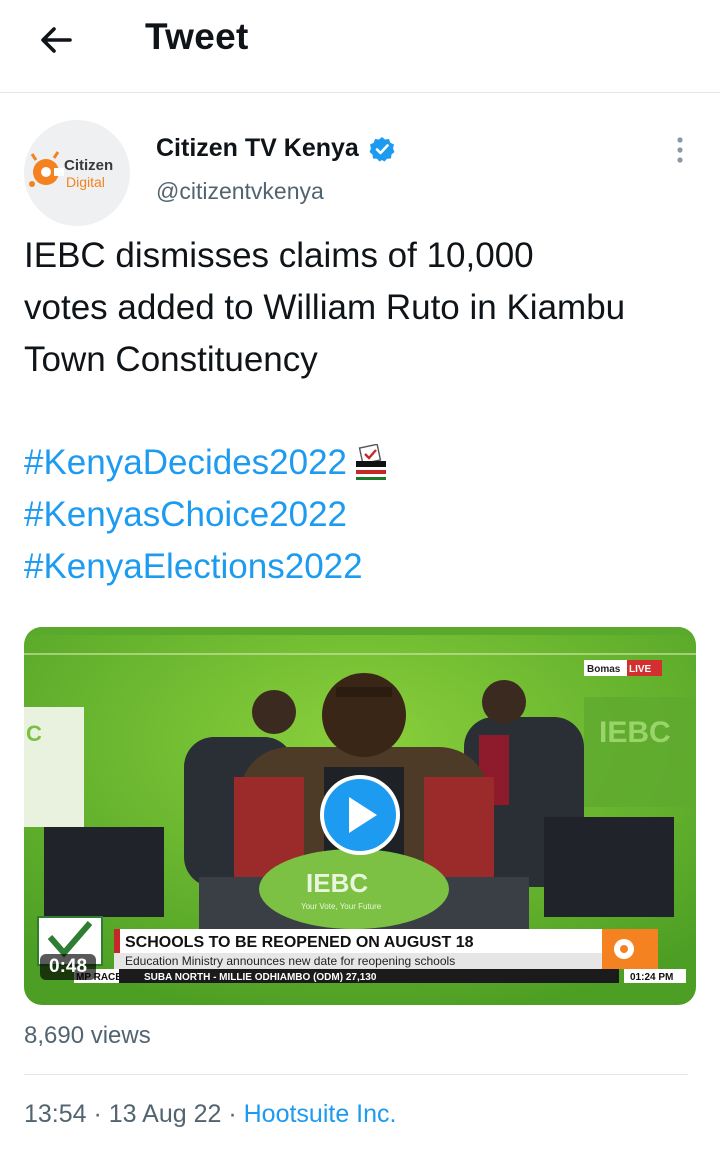 The image size is (720, 1155). What do you see at coordinates (55, 1114) in the screenshot?
I see `tweet-time: 13:54` at bounding box center [55, 1114].